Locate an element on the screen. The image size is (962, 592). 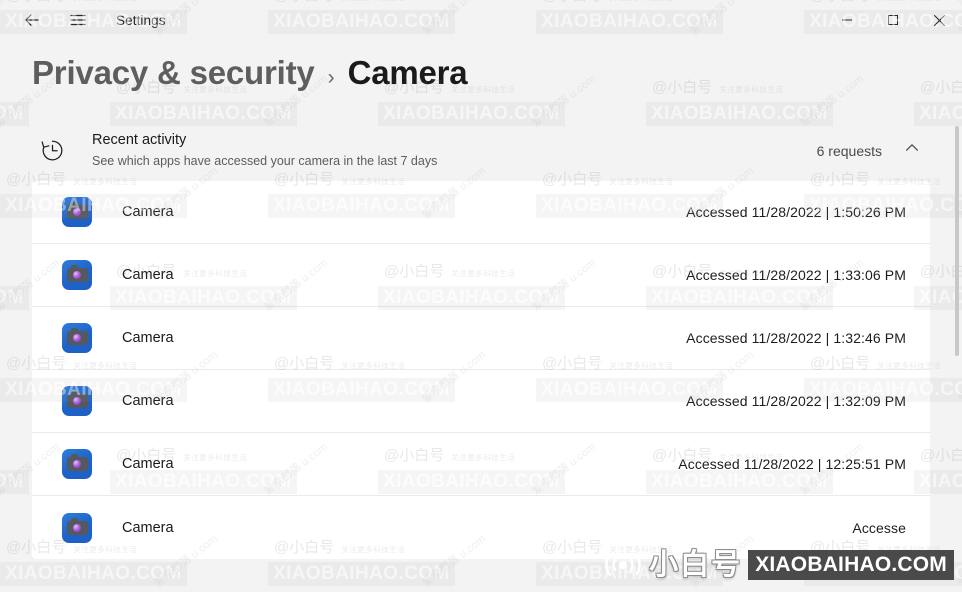
brand-domain-text: XIAOBAIHAO.COM is located at coordinates (851, 565).